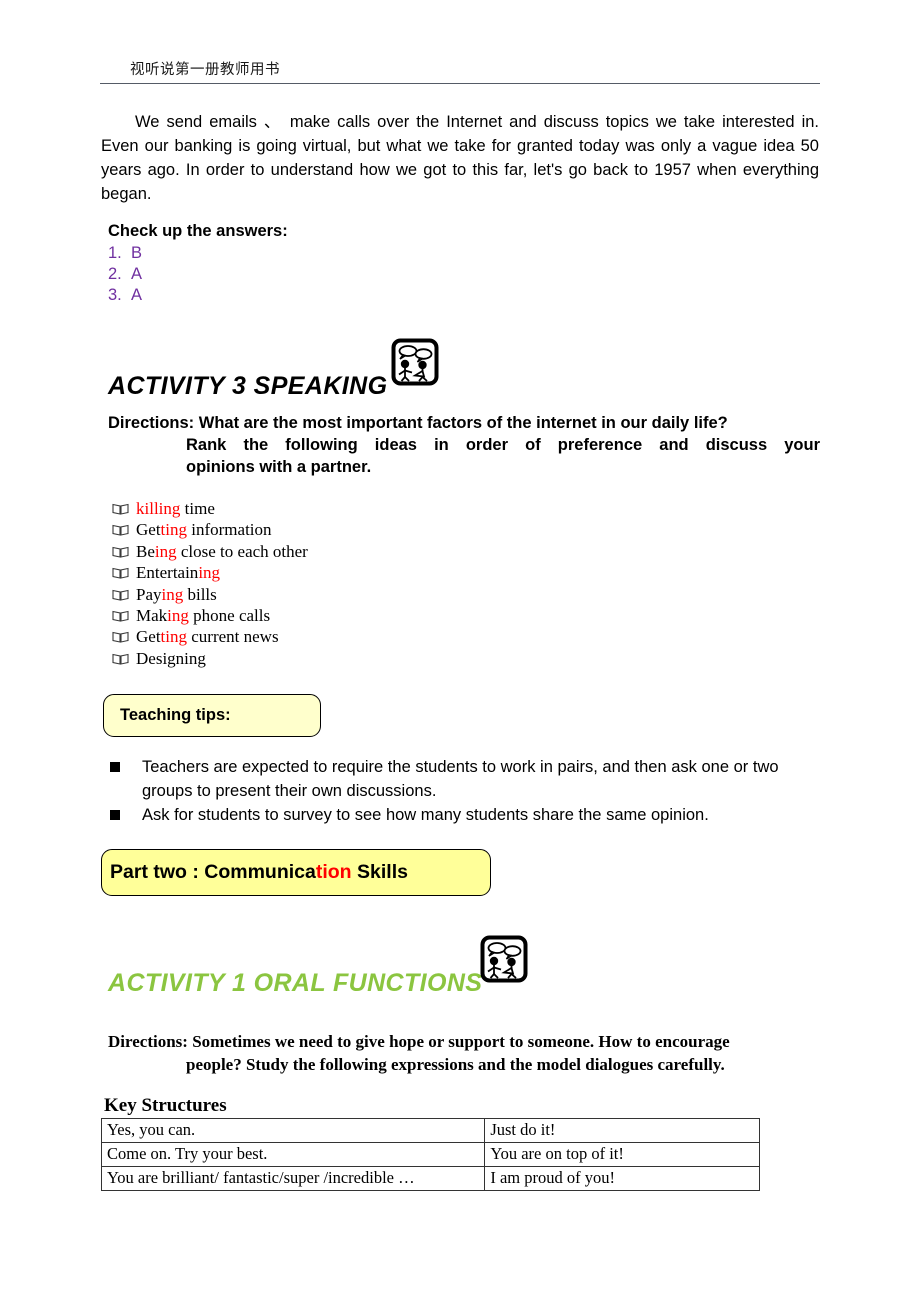  What do you see at coordinates (622, 1154) in the screenshot?
I see `table-cell-right: You are on top of it!` at bounding box center [622, 1154].